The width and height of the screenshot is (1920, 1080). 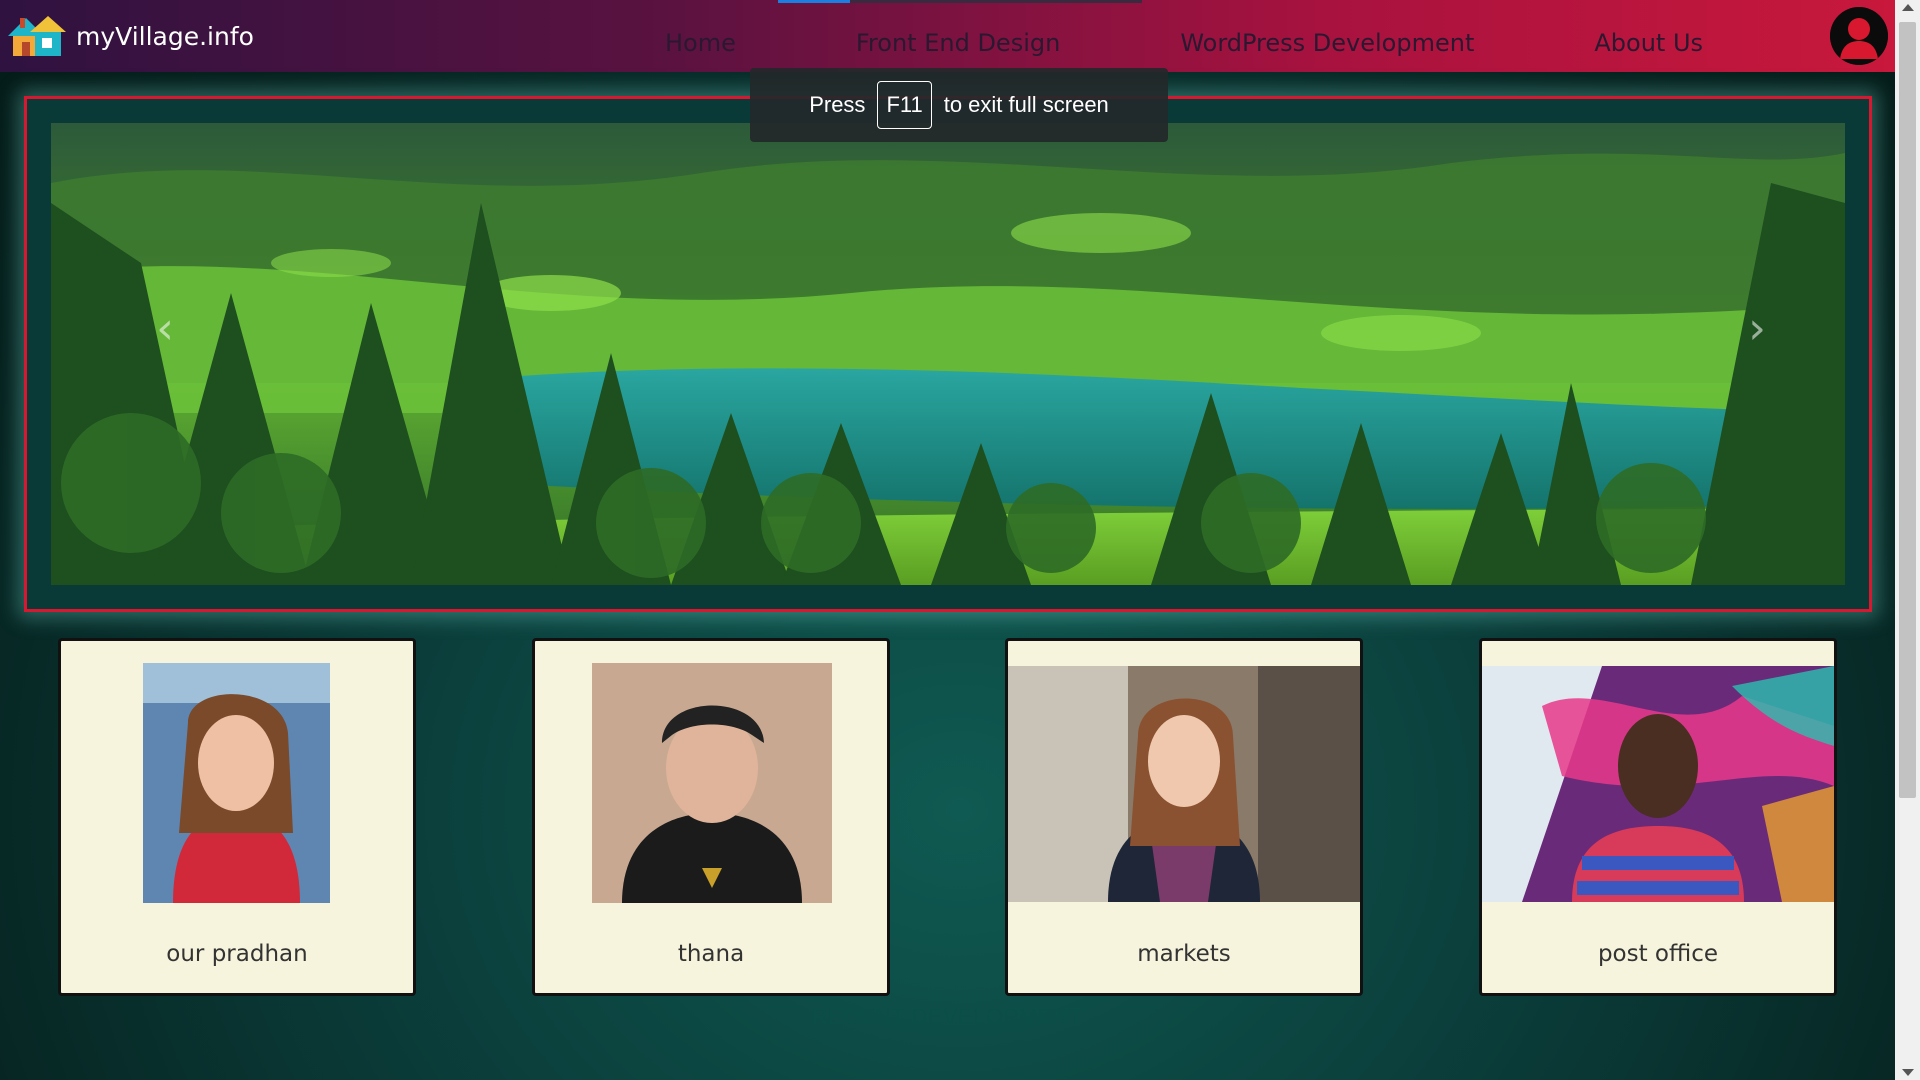 What do you see at coordinates (37, 36) in the screenshot?
I see `house-logo-icon` at bounding box center [37, 36].